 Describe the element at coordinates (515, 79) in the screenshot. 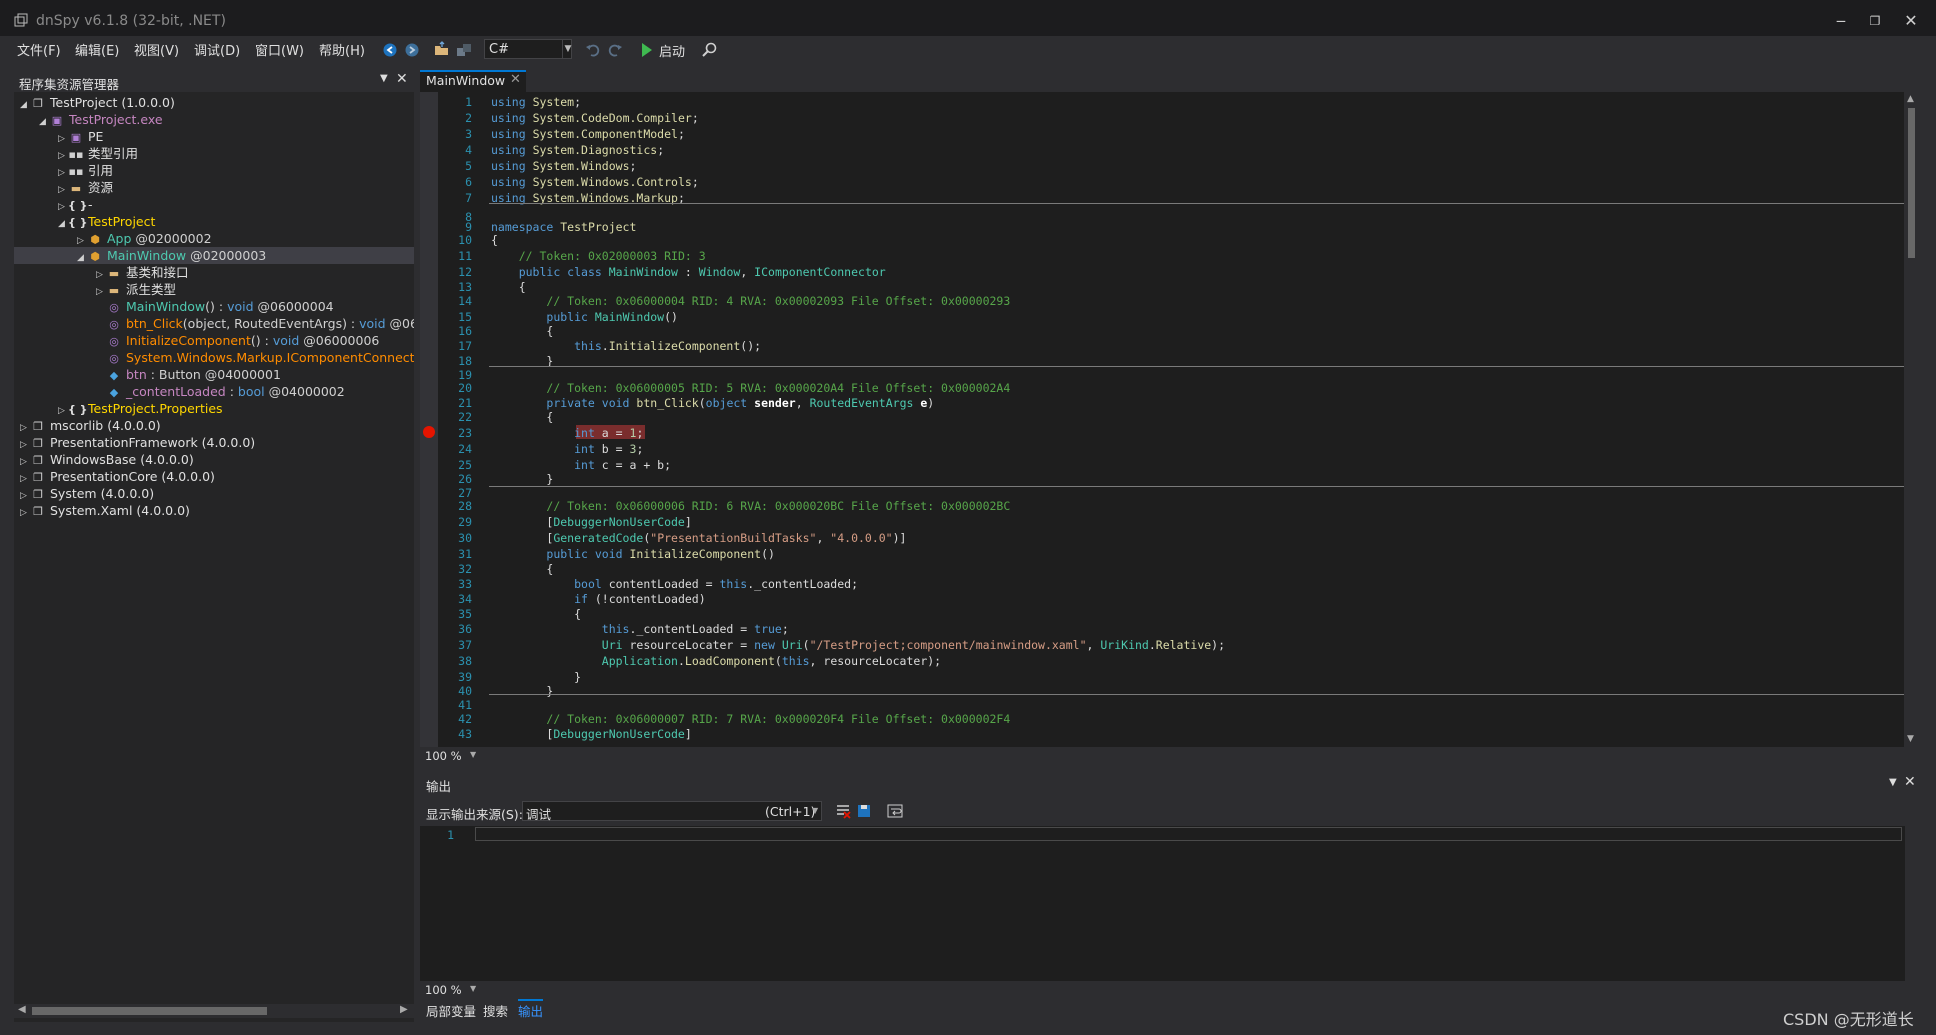

I see `tab-close-icon: ✕` at that location.